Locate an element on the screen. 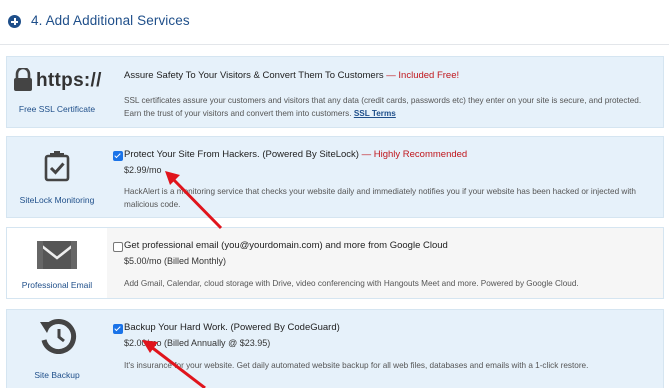  sitelock-icon-column: SiteLock Monitoring is located at coordinates (57, 177).